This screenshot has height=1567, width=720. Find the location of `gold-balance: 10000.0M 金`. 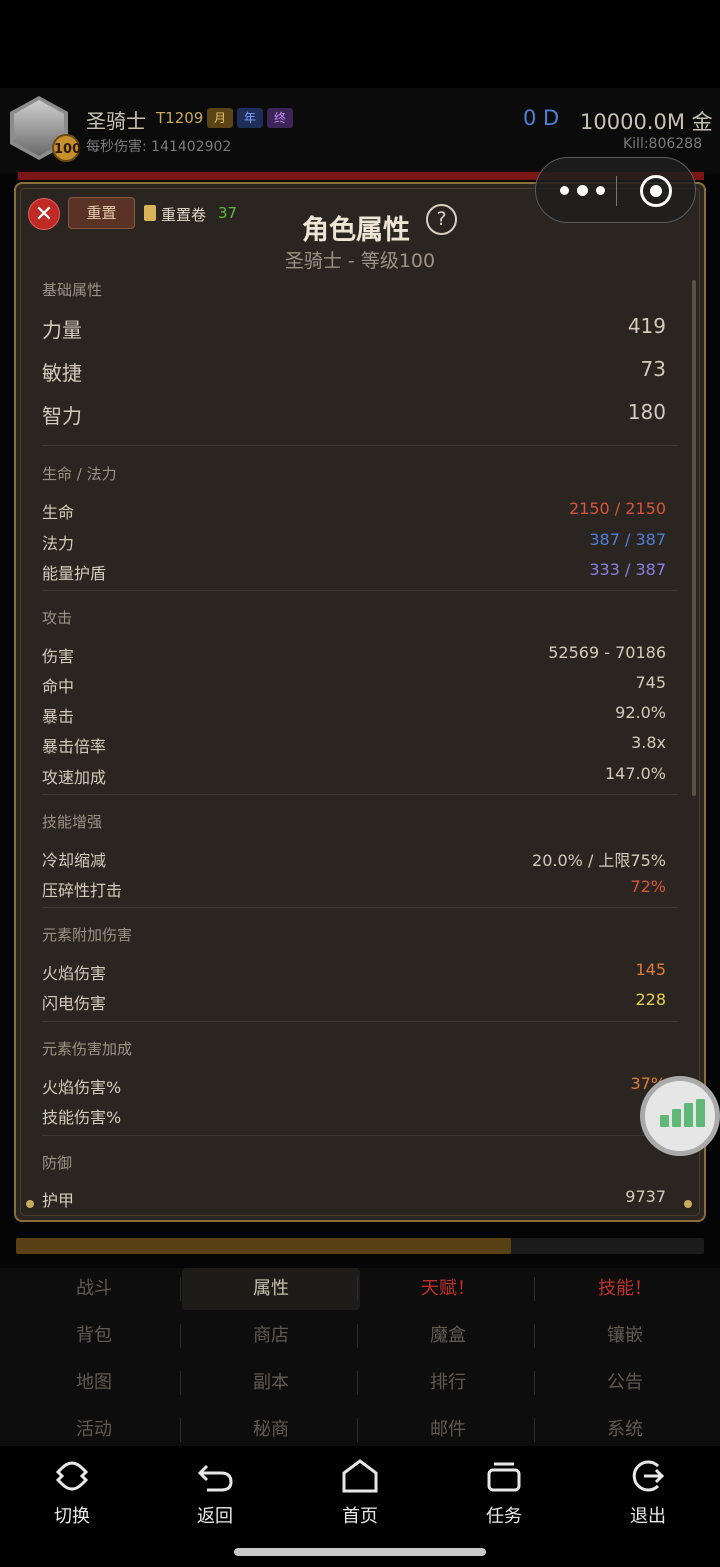

gold-balance: 10000.0M 金 is located at coordinates (646, 122).